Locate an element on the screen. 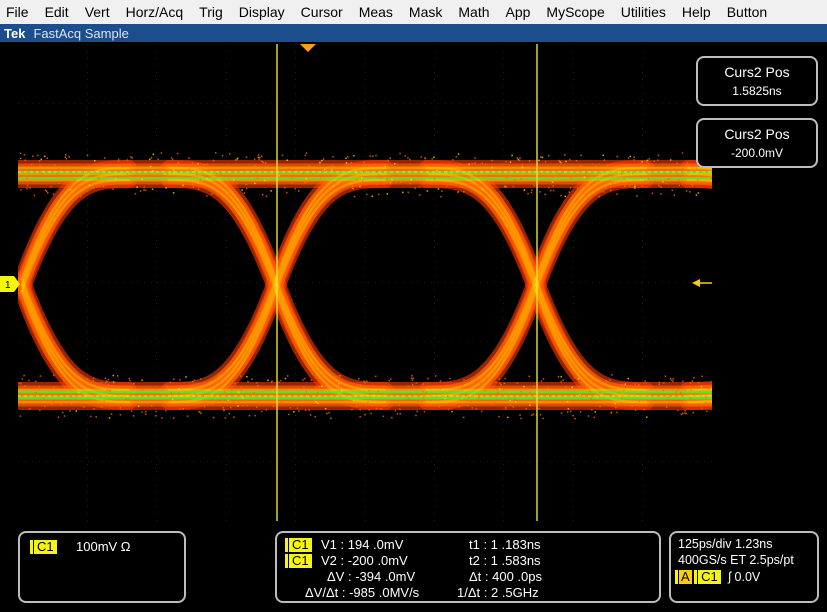 This screenshot has height=612, width=827. dv-dt-readout: ΔV/Δt : -985 .0MV/s is located at coordinates (362, 592).